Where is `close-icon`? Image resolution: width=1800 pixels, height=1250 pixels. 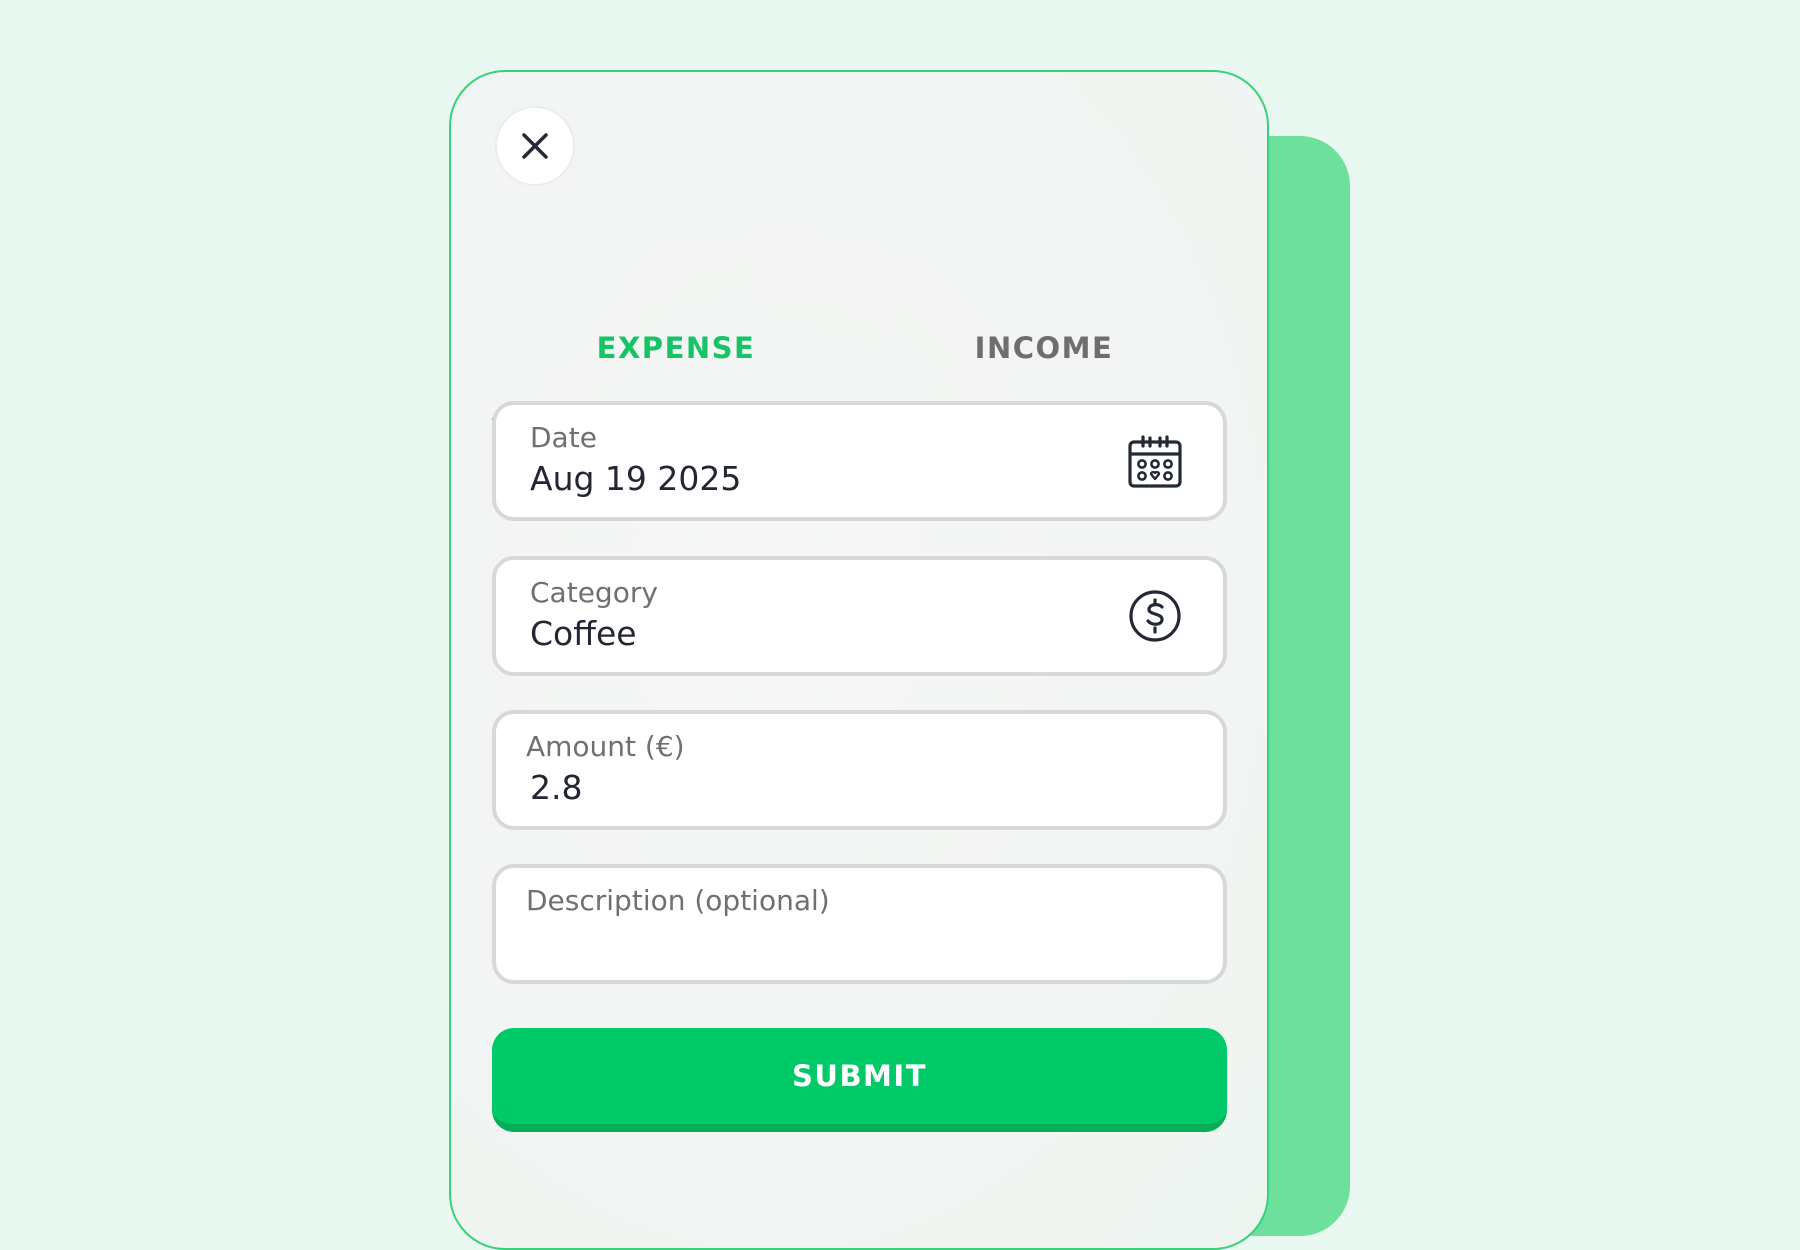 close-icon is located at coordinates (535, 146).